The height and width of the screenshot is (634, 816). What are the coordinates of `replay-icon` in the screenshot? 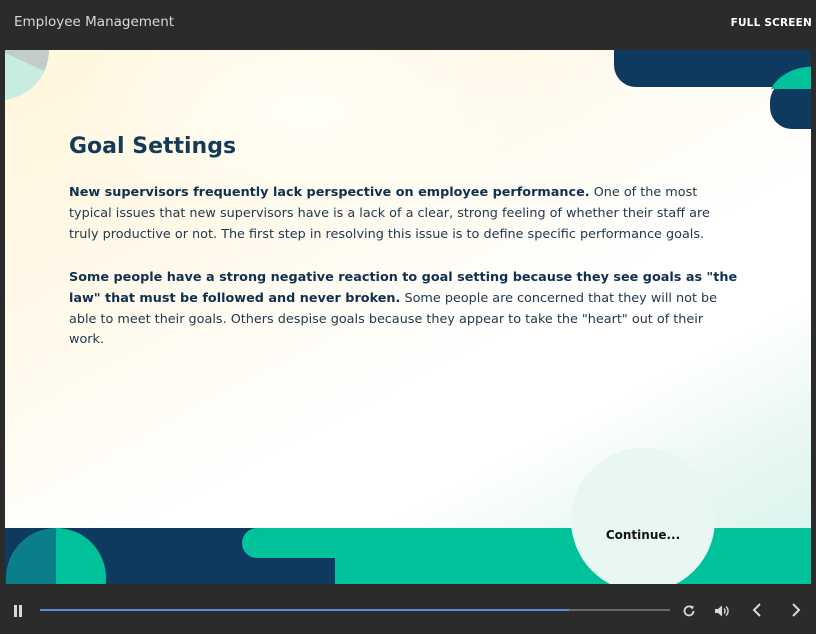 It's located at (689, 612).